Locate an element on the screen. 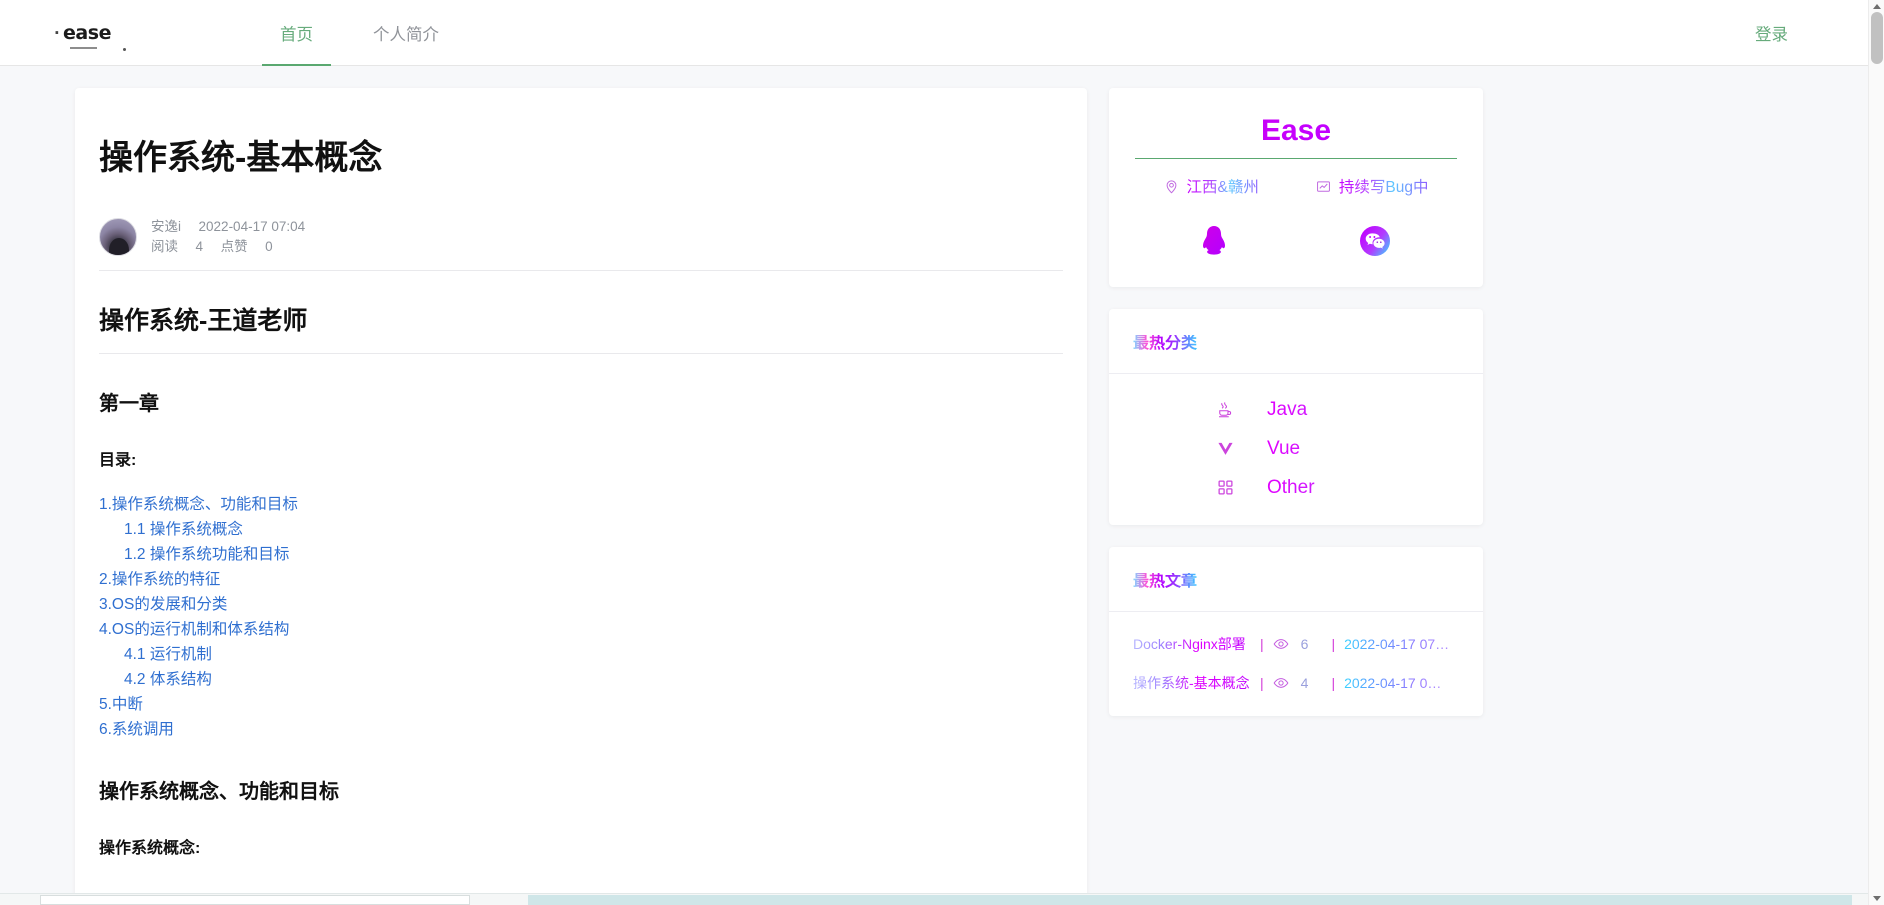 The image size is (1884, 905). java-coffee-icon is located at coordinates (1225, 410).